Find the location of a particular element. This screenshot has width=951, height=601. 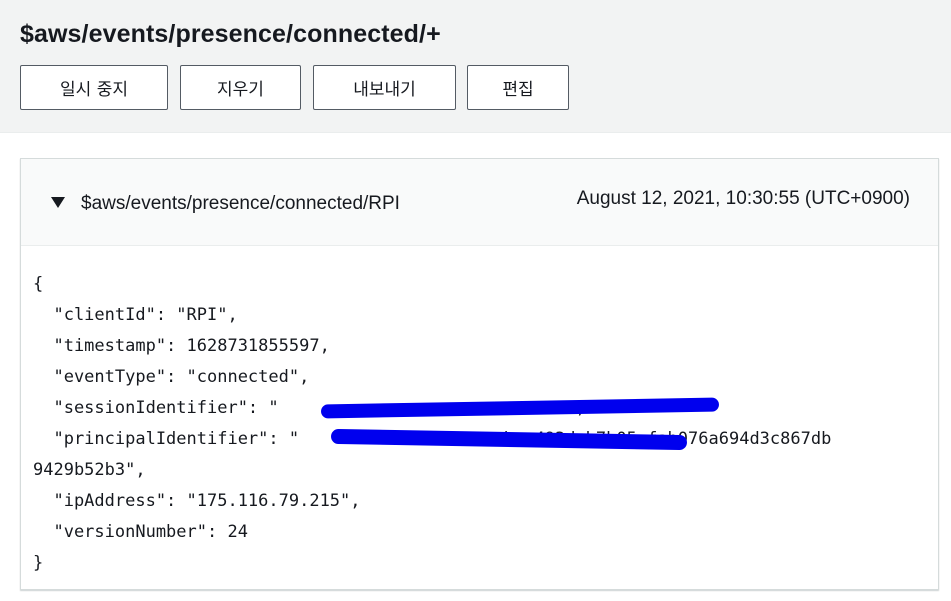

pause-button: 일시 중지 is located at coordinates (94, 87).